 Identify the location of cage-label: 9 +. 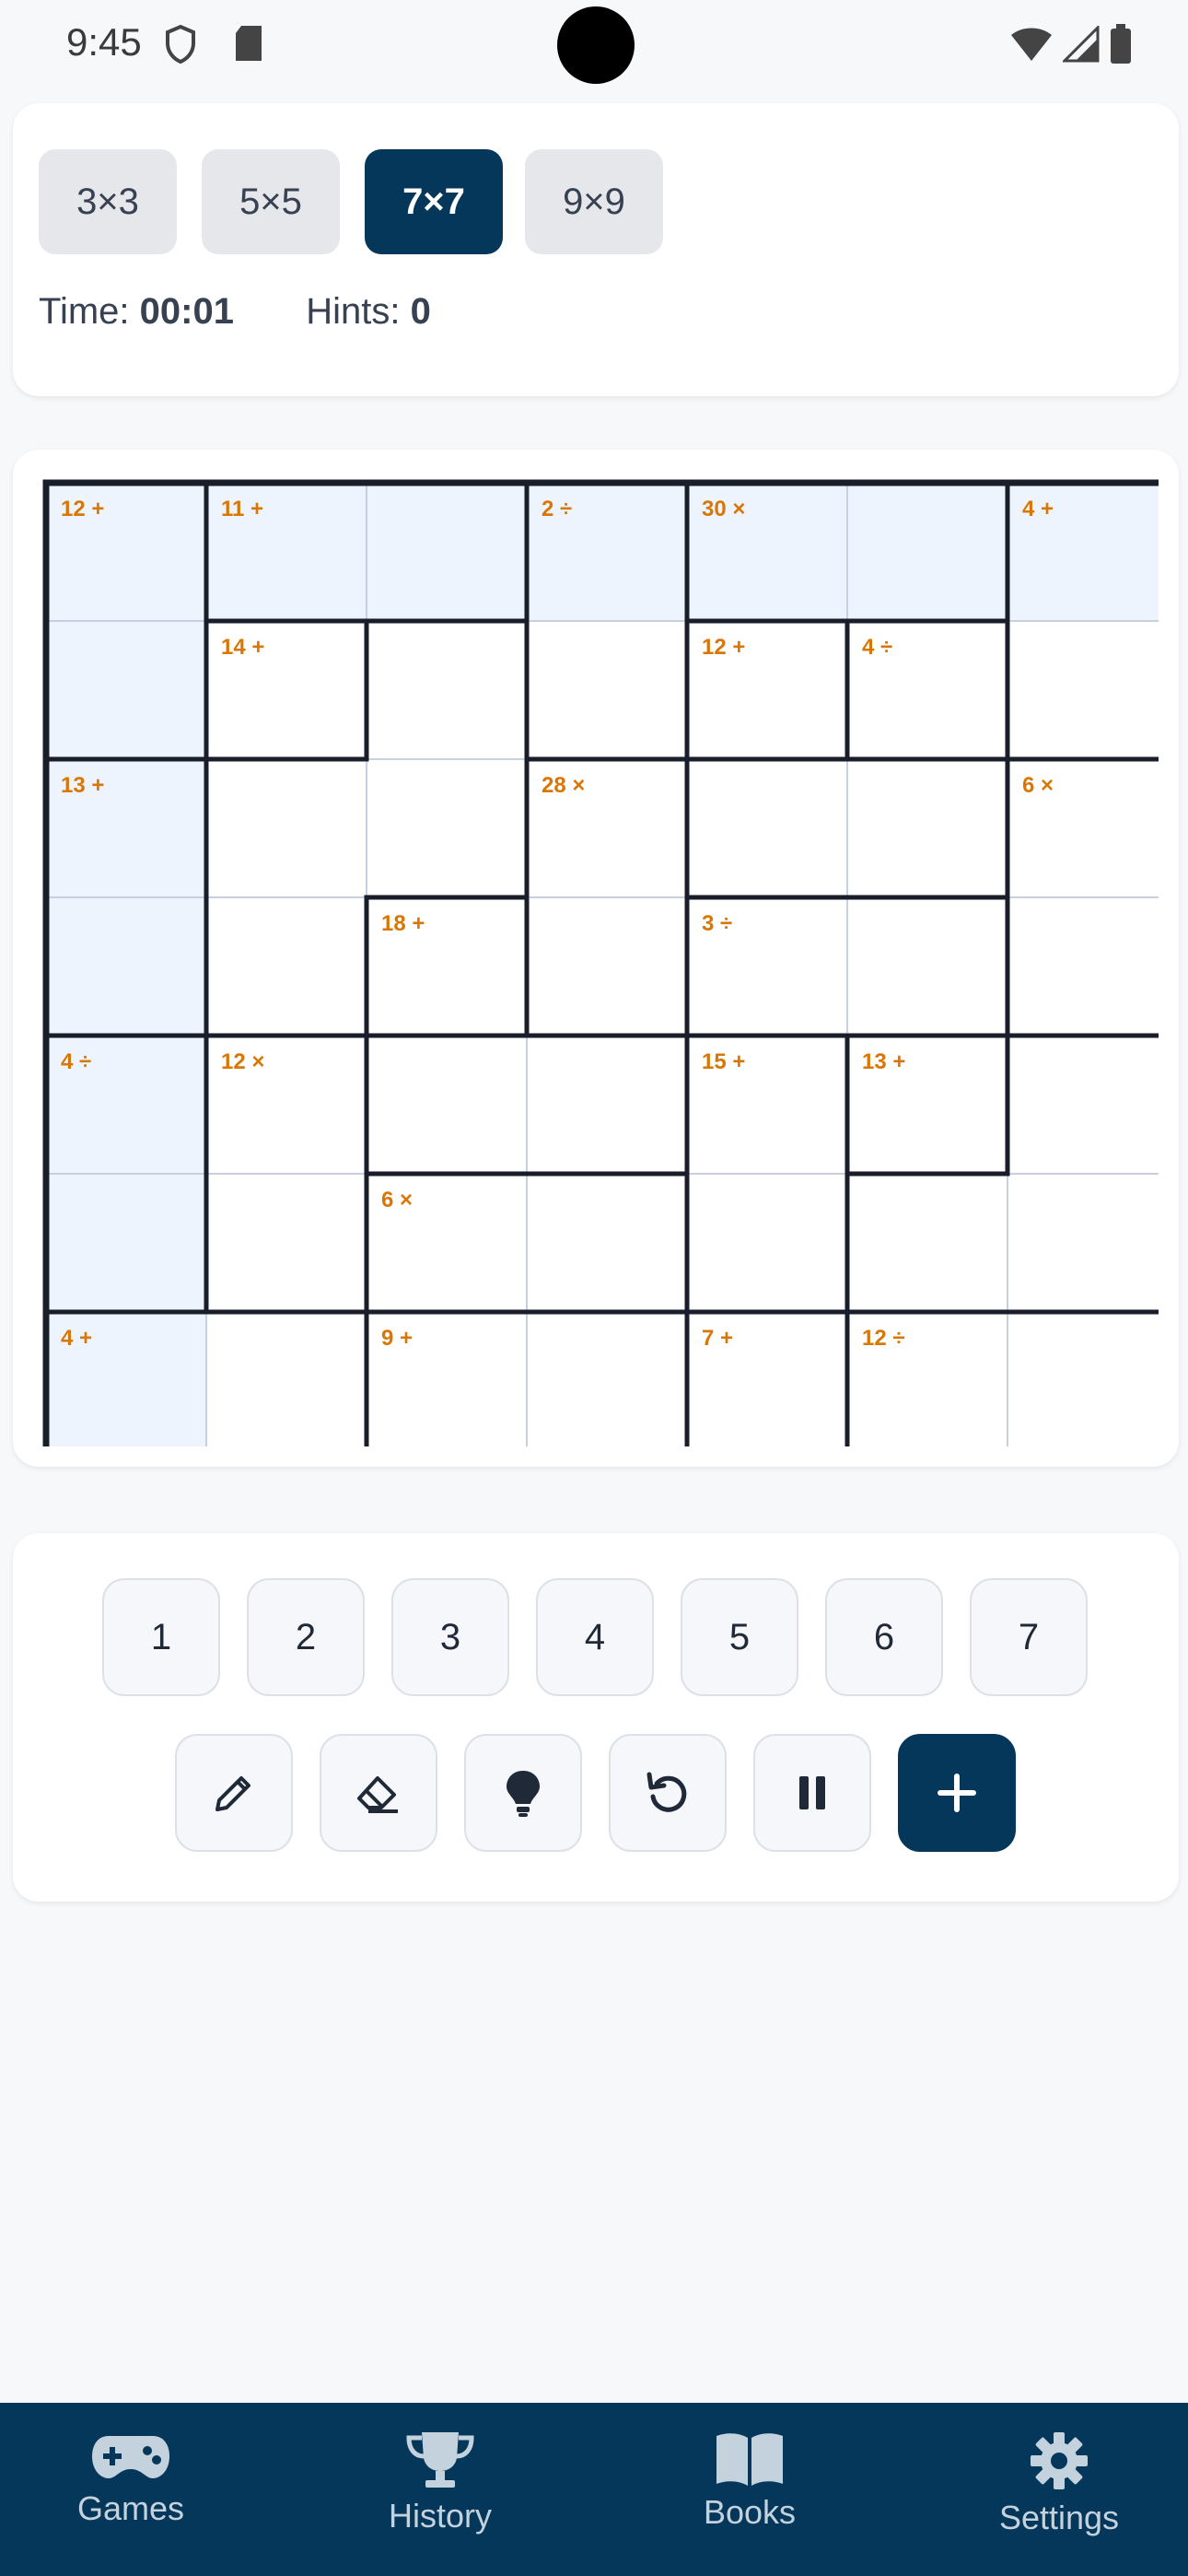
(397, 1338).